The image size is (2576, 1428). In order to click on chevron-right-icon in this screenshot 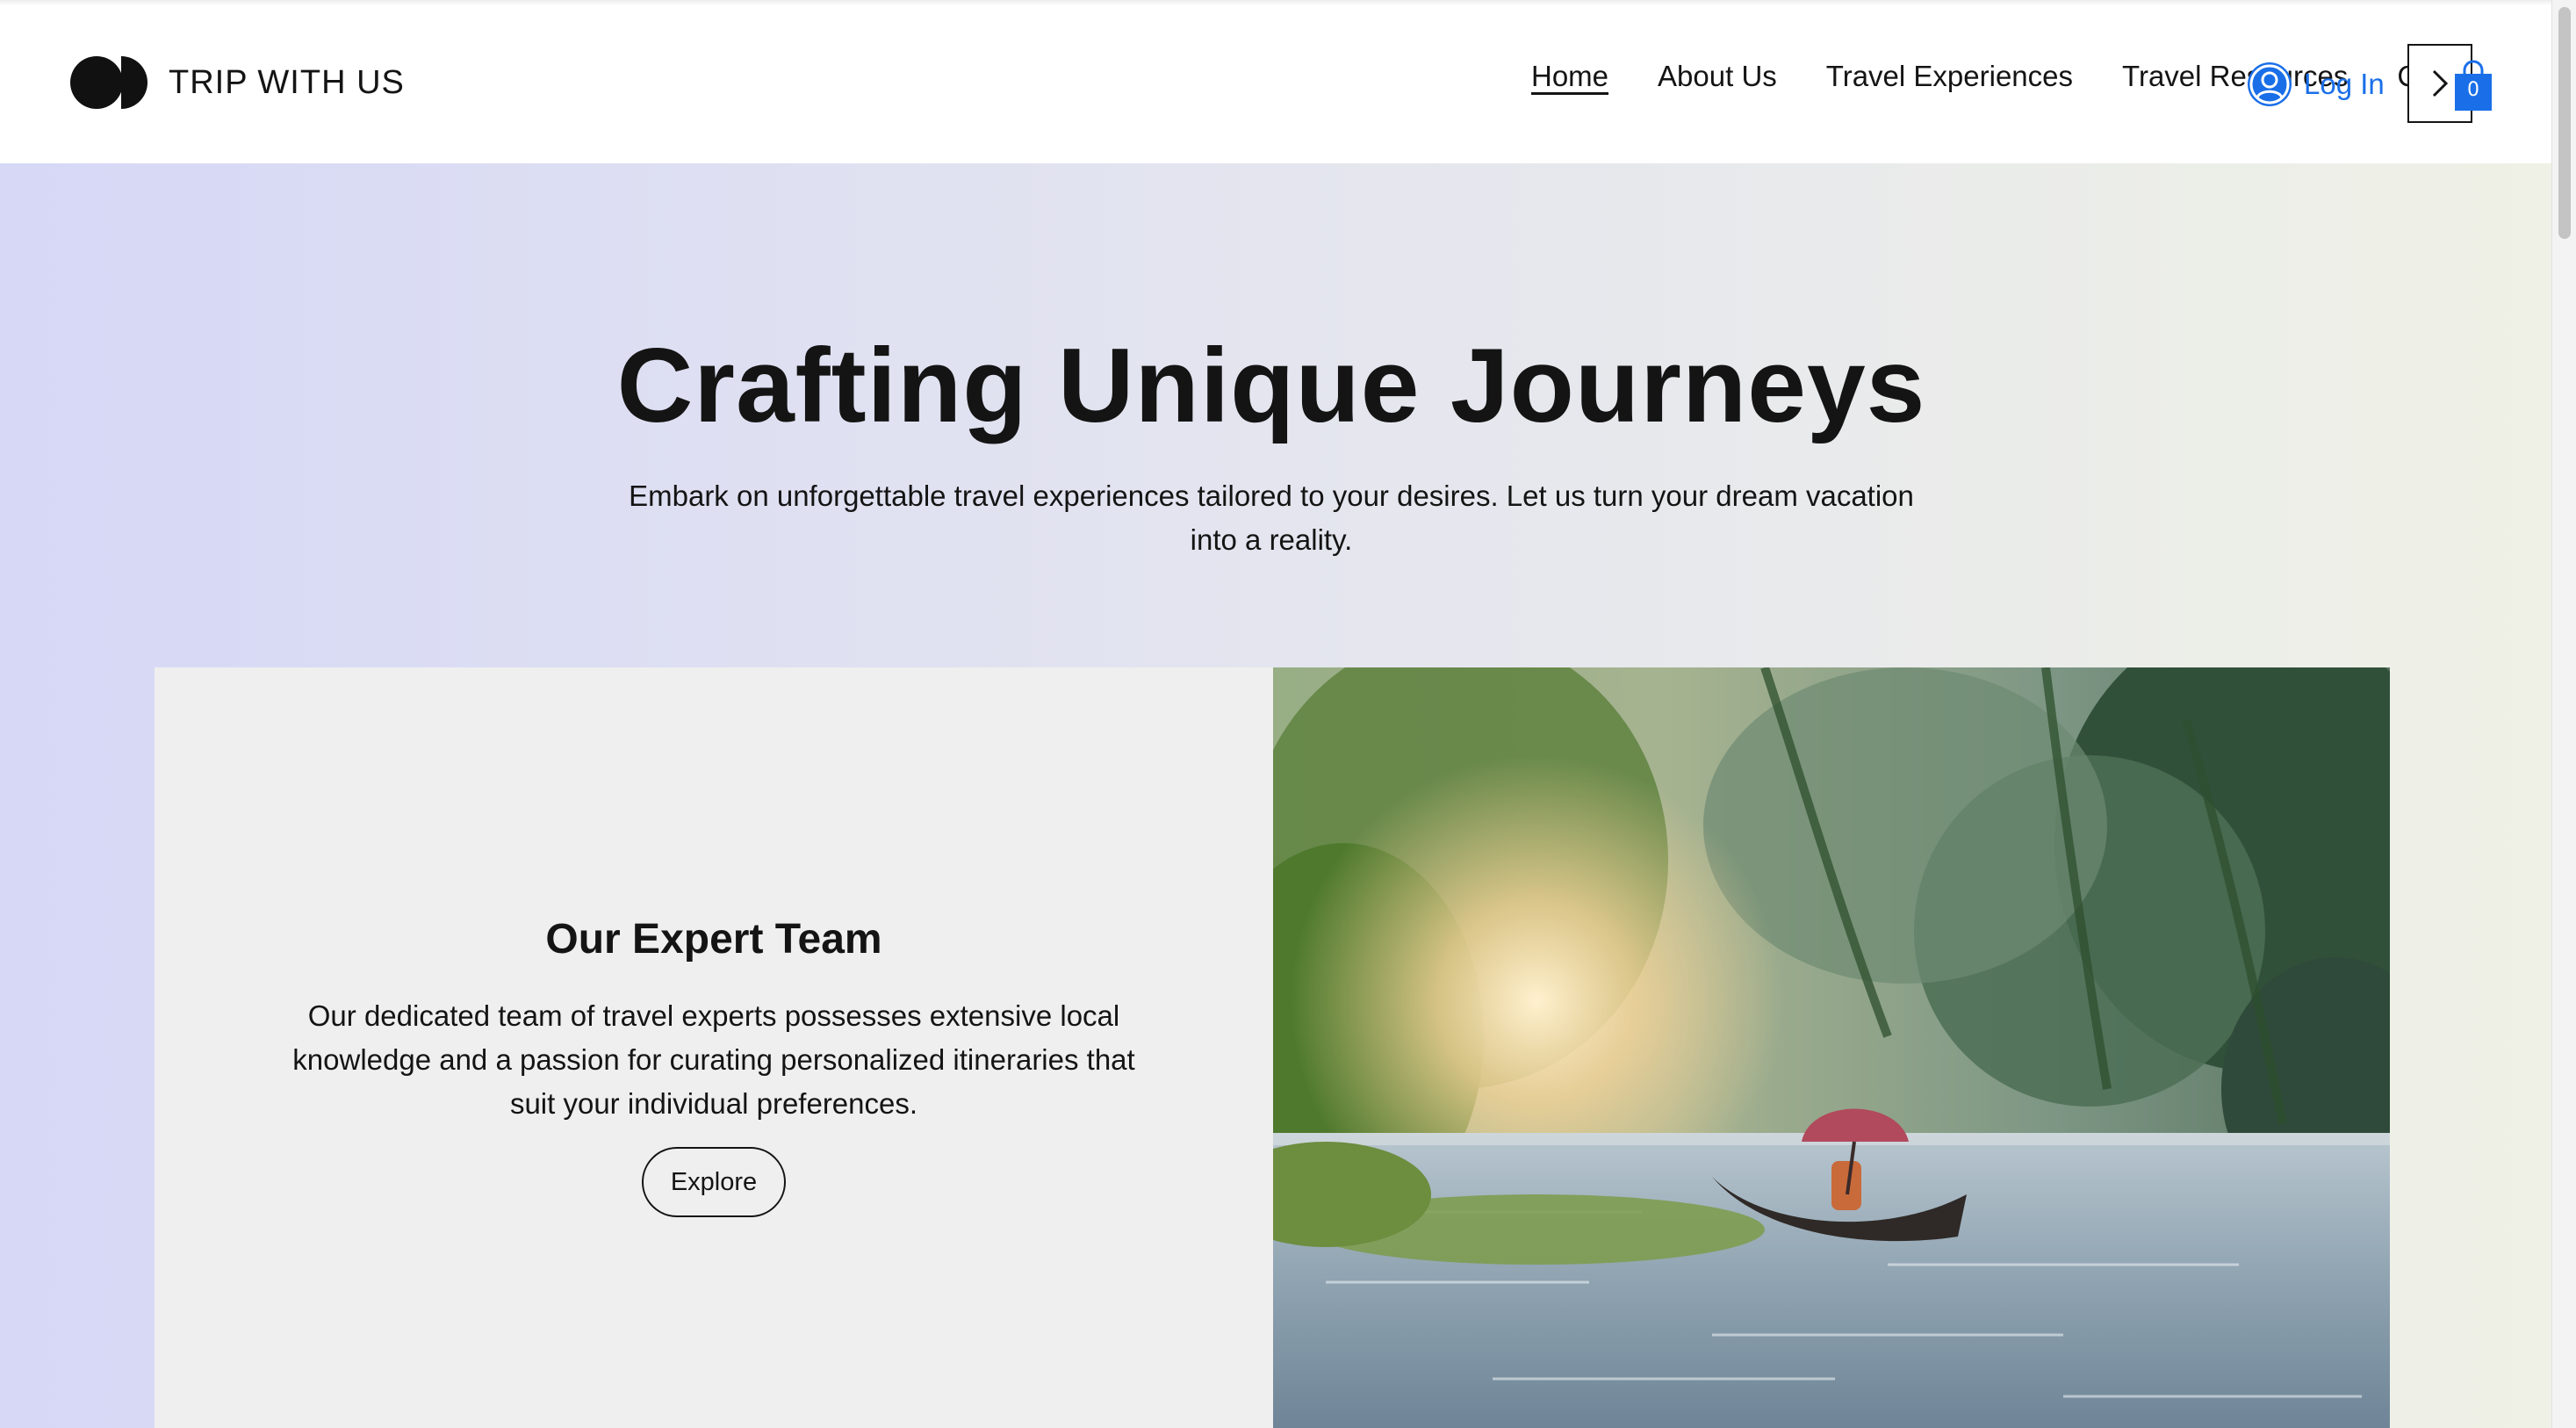, I will do `click(2440, 83)`.